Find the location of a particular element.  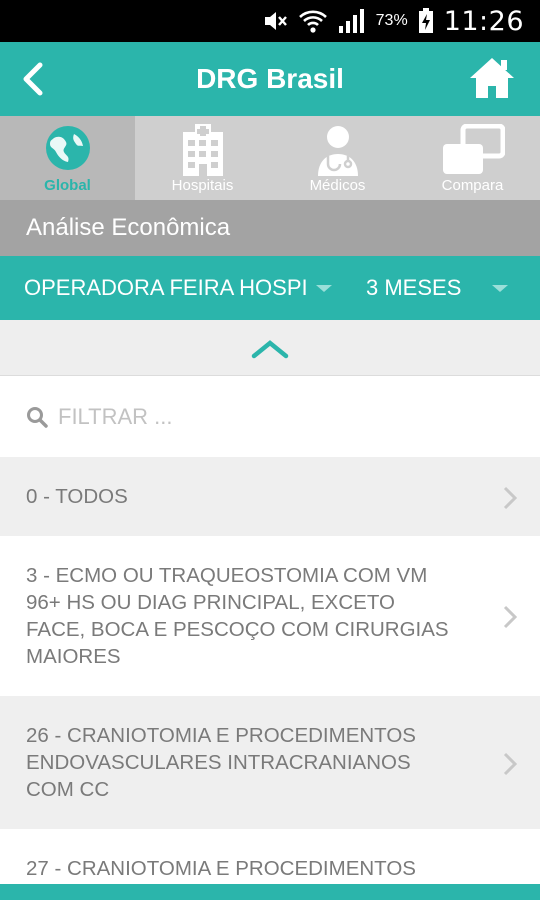

battery-percent: 73% is located at coordinates (391, 20).